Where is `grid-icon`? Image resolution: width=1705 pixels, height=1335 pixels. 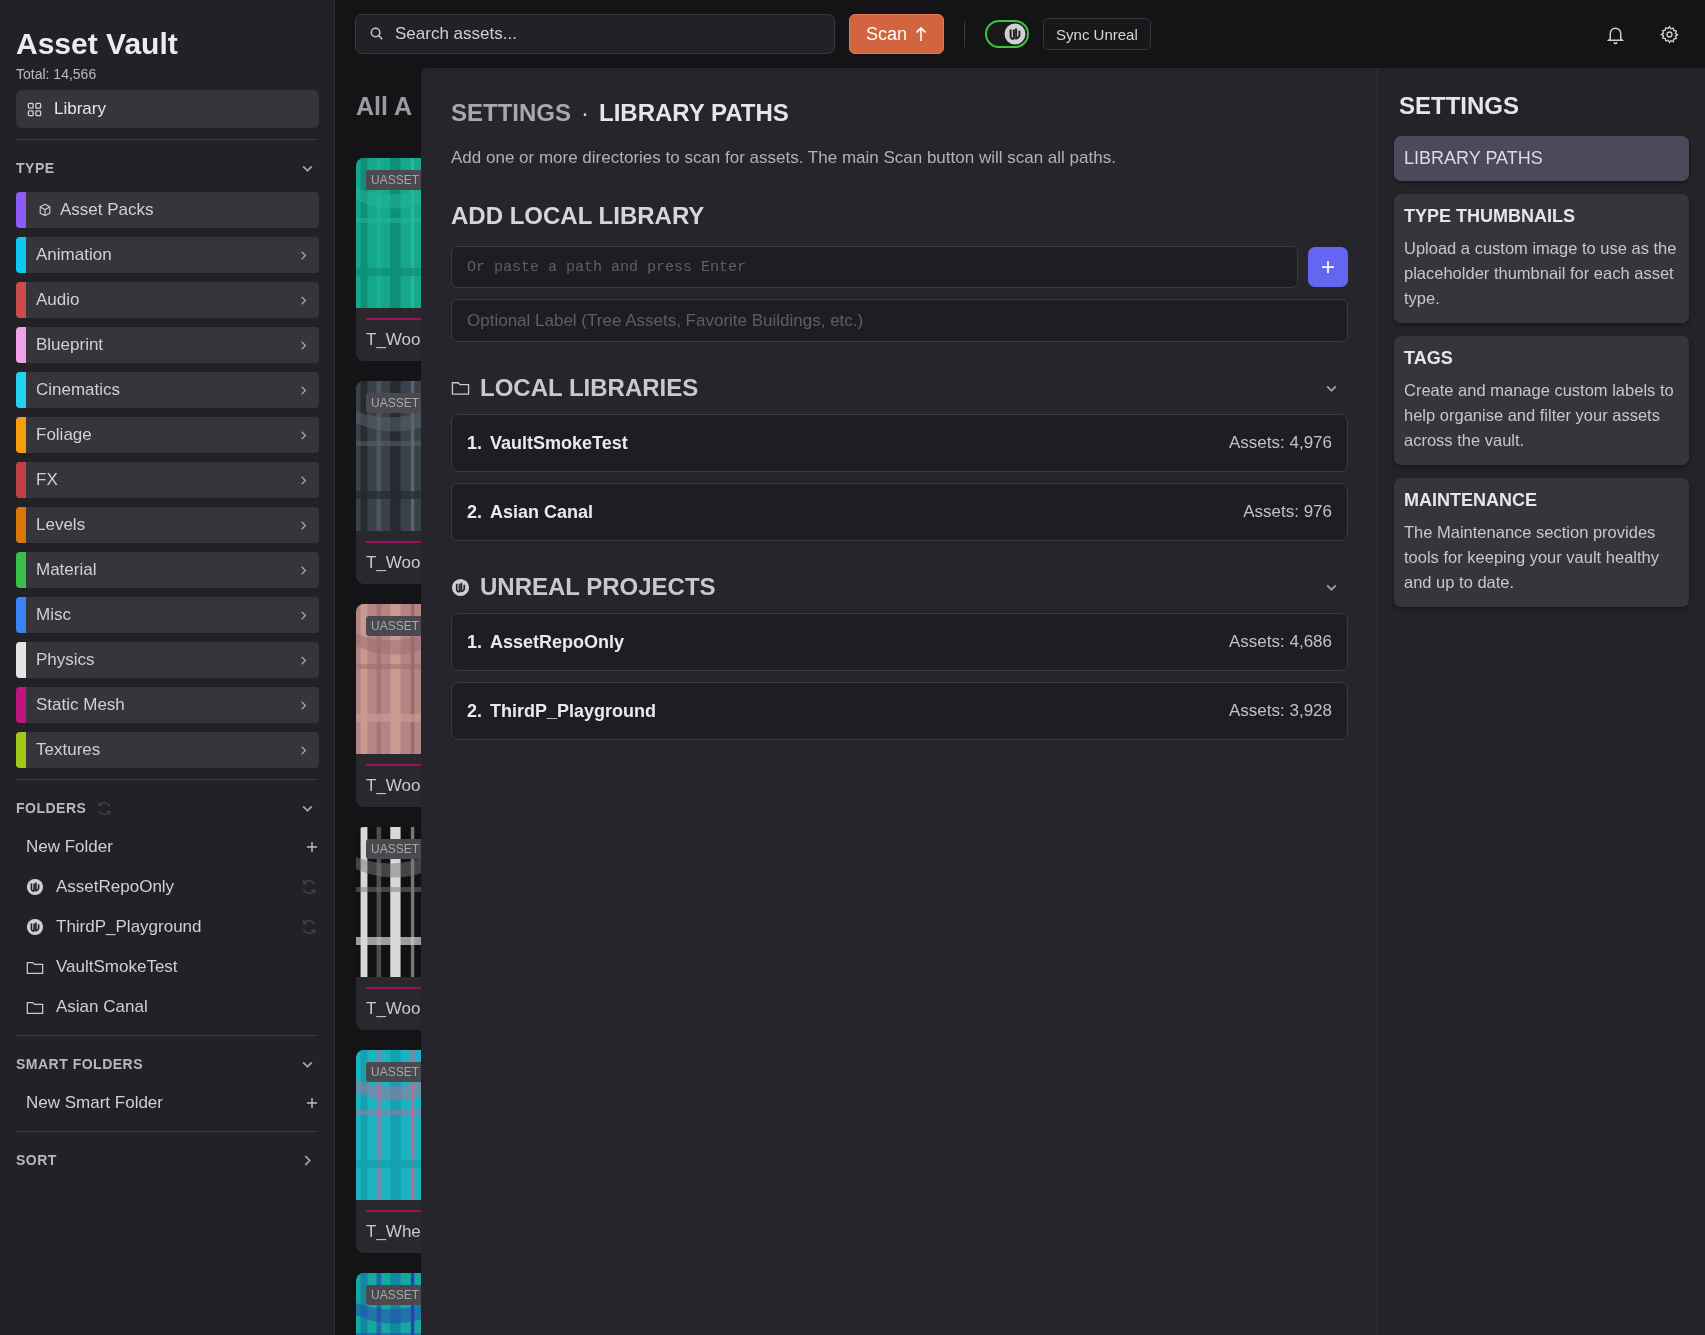 grid-icon is located at coordinates (34, 109).